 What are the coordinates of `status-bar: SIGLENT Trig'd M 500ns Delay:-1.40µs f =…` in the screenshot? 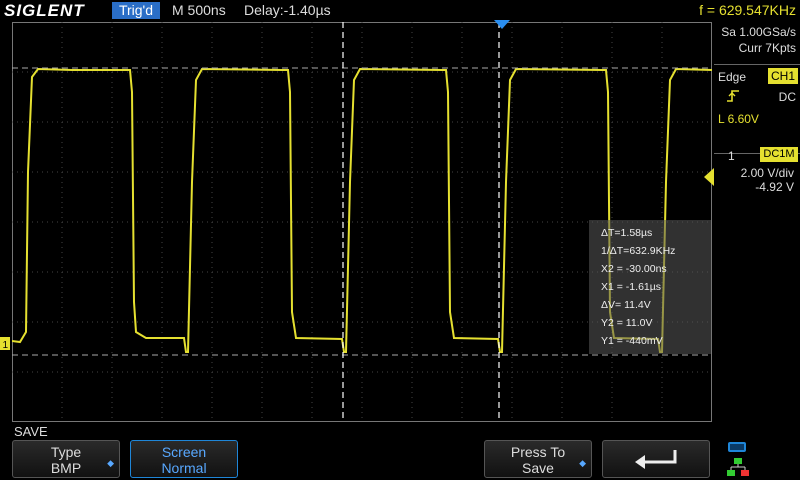 It's located at (400, 11).